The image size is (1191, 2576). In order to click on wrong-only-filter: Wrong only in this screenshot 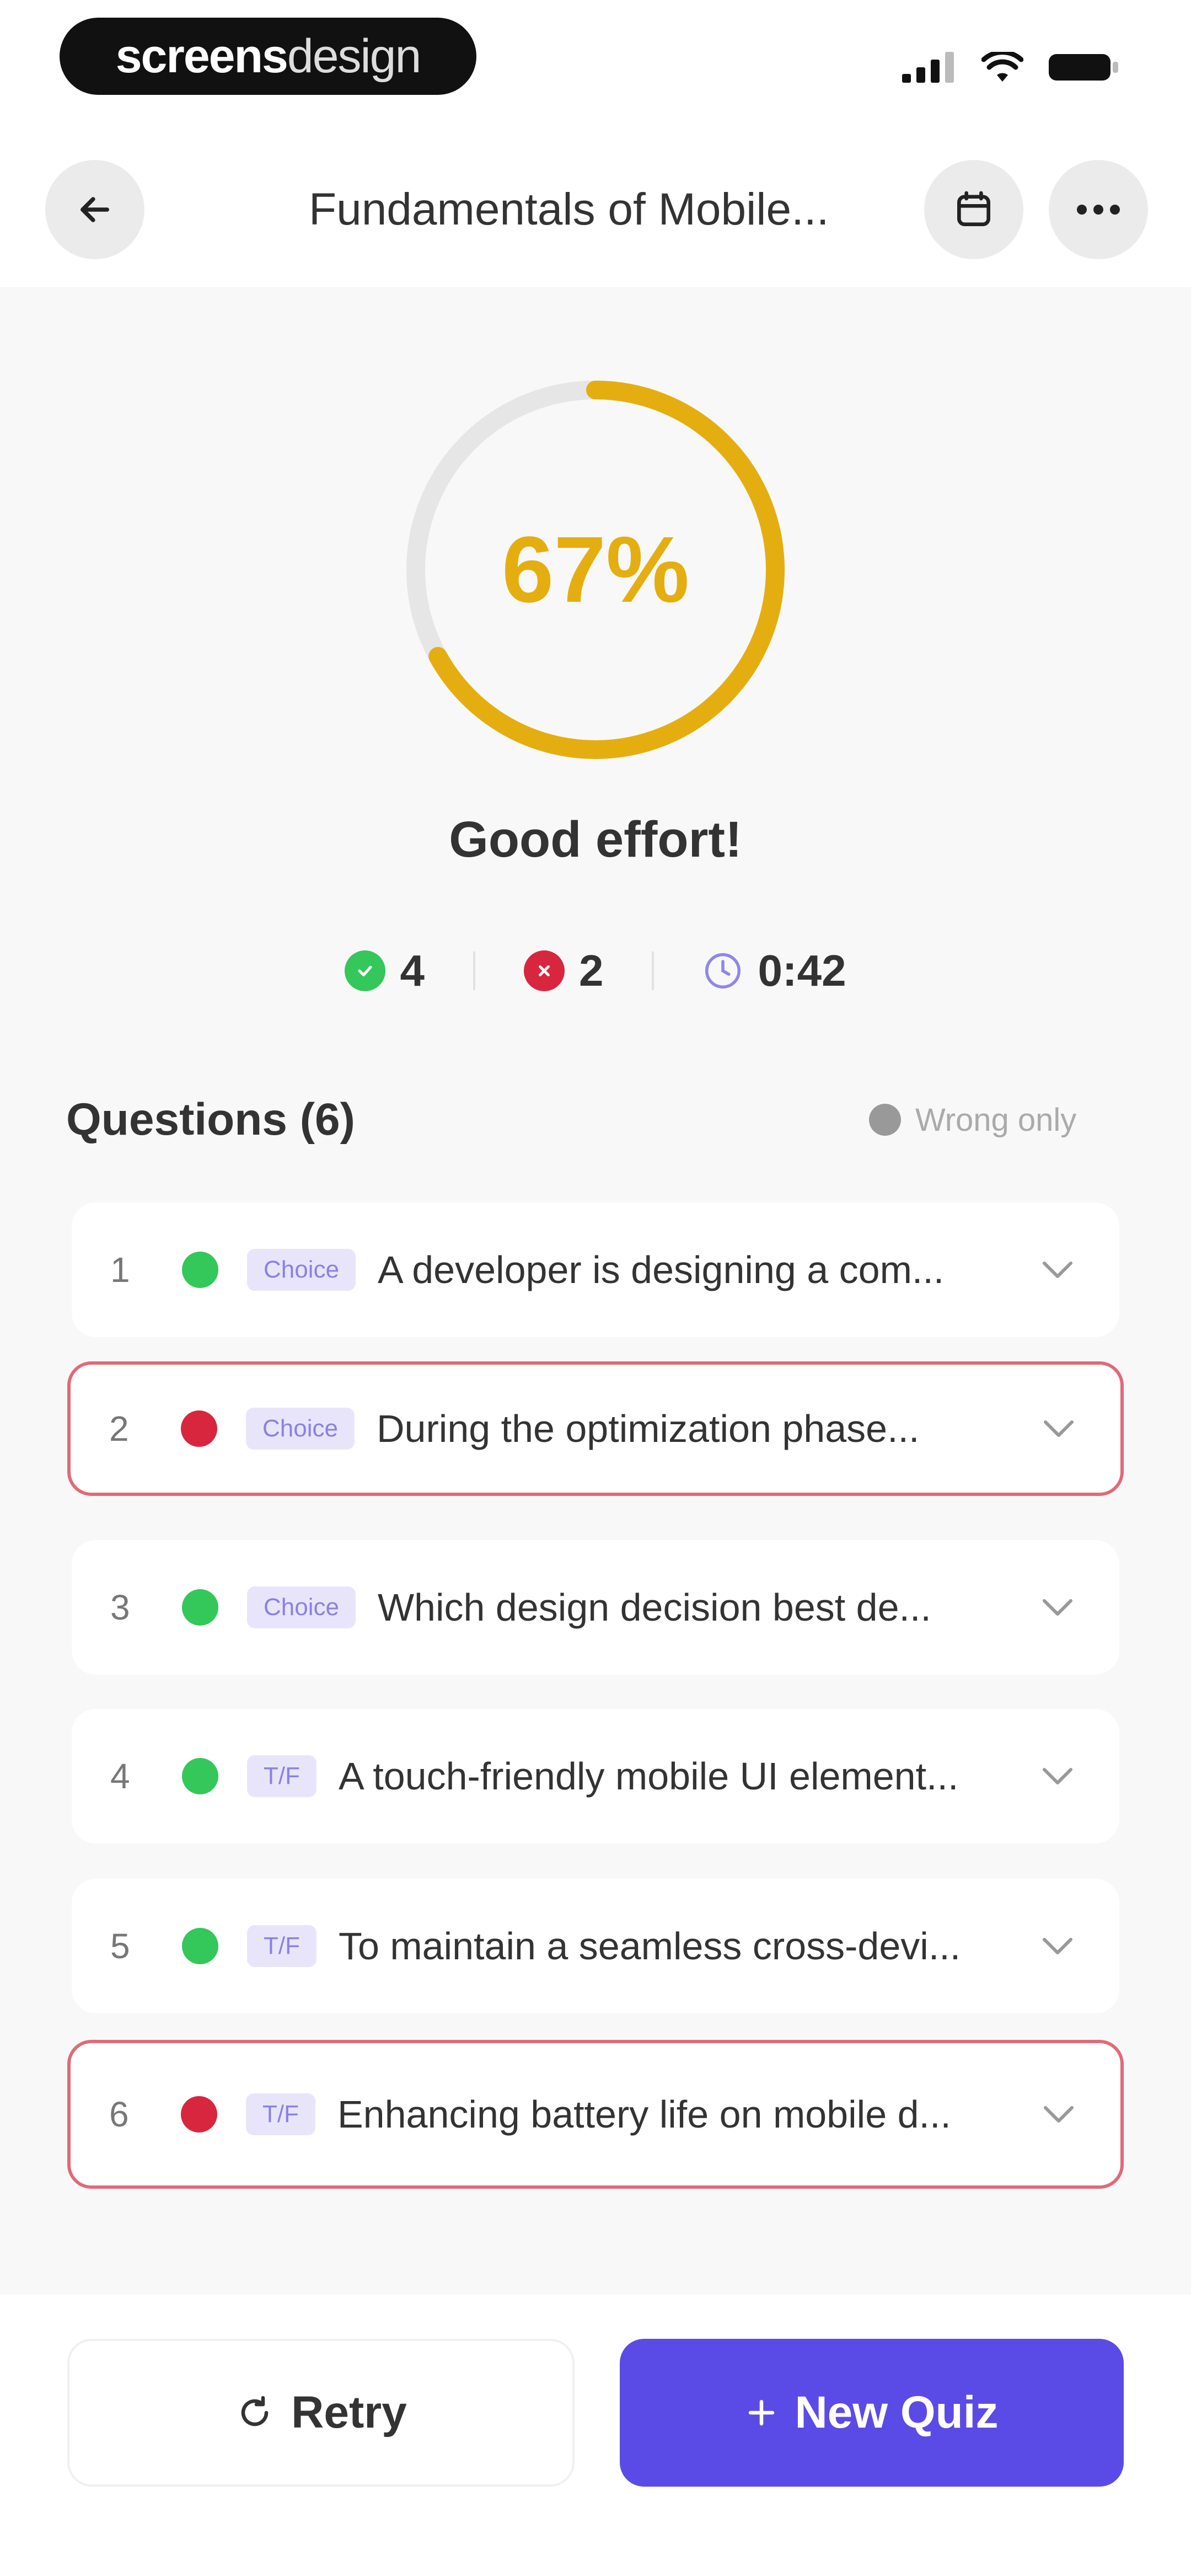, I will do `click(973, 1120)`.